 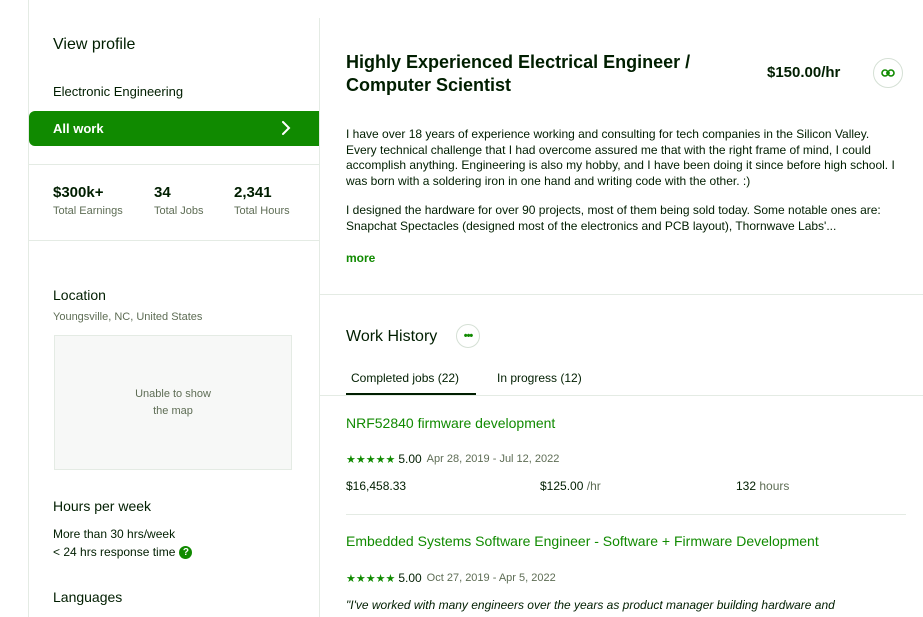 I want to click on response-time-label: < 24 hrs response time, so click(x=114, y=552).